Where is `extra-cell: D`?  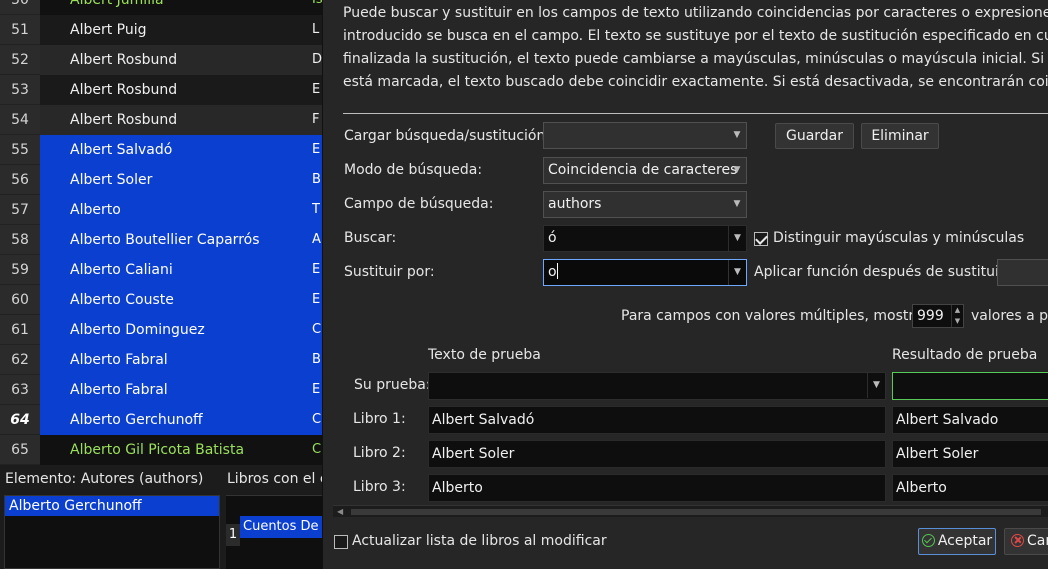
extra-cell: D is located at coordinates (317, 60).